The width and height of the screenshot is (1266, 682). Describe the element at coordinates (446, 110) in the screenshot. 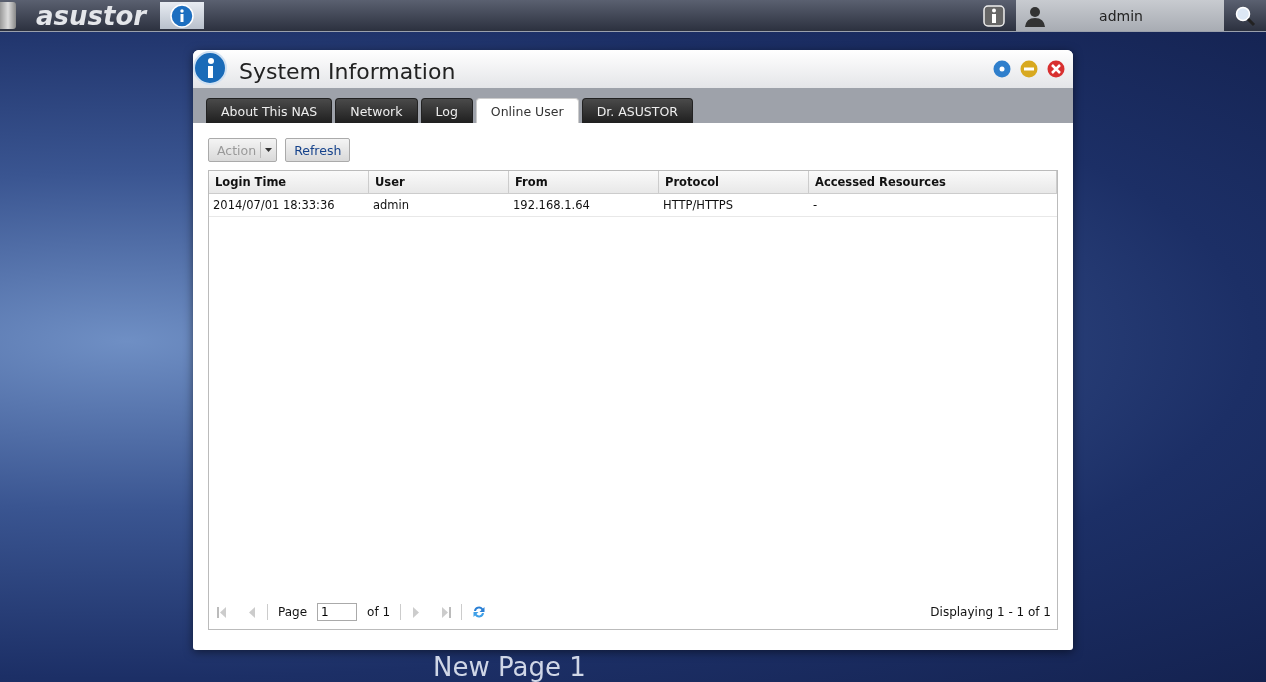

I see `tab: Log` at that location.